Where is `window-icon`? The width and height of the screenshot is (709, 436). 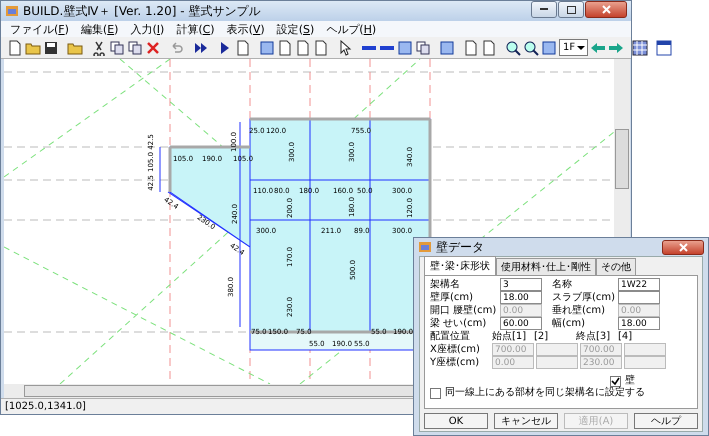
window-icon is located at coordinates (664, 48).